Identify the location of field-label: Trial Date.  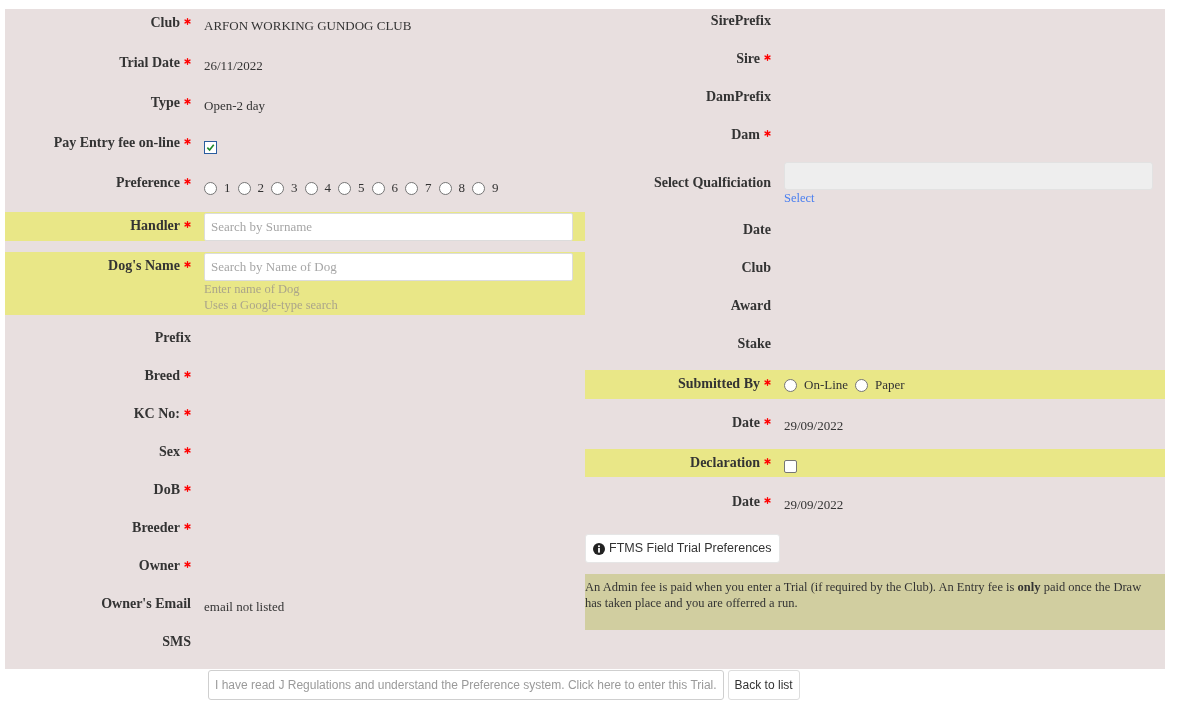
(149, 63).